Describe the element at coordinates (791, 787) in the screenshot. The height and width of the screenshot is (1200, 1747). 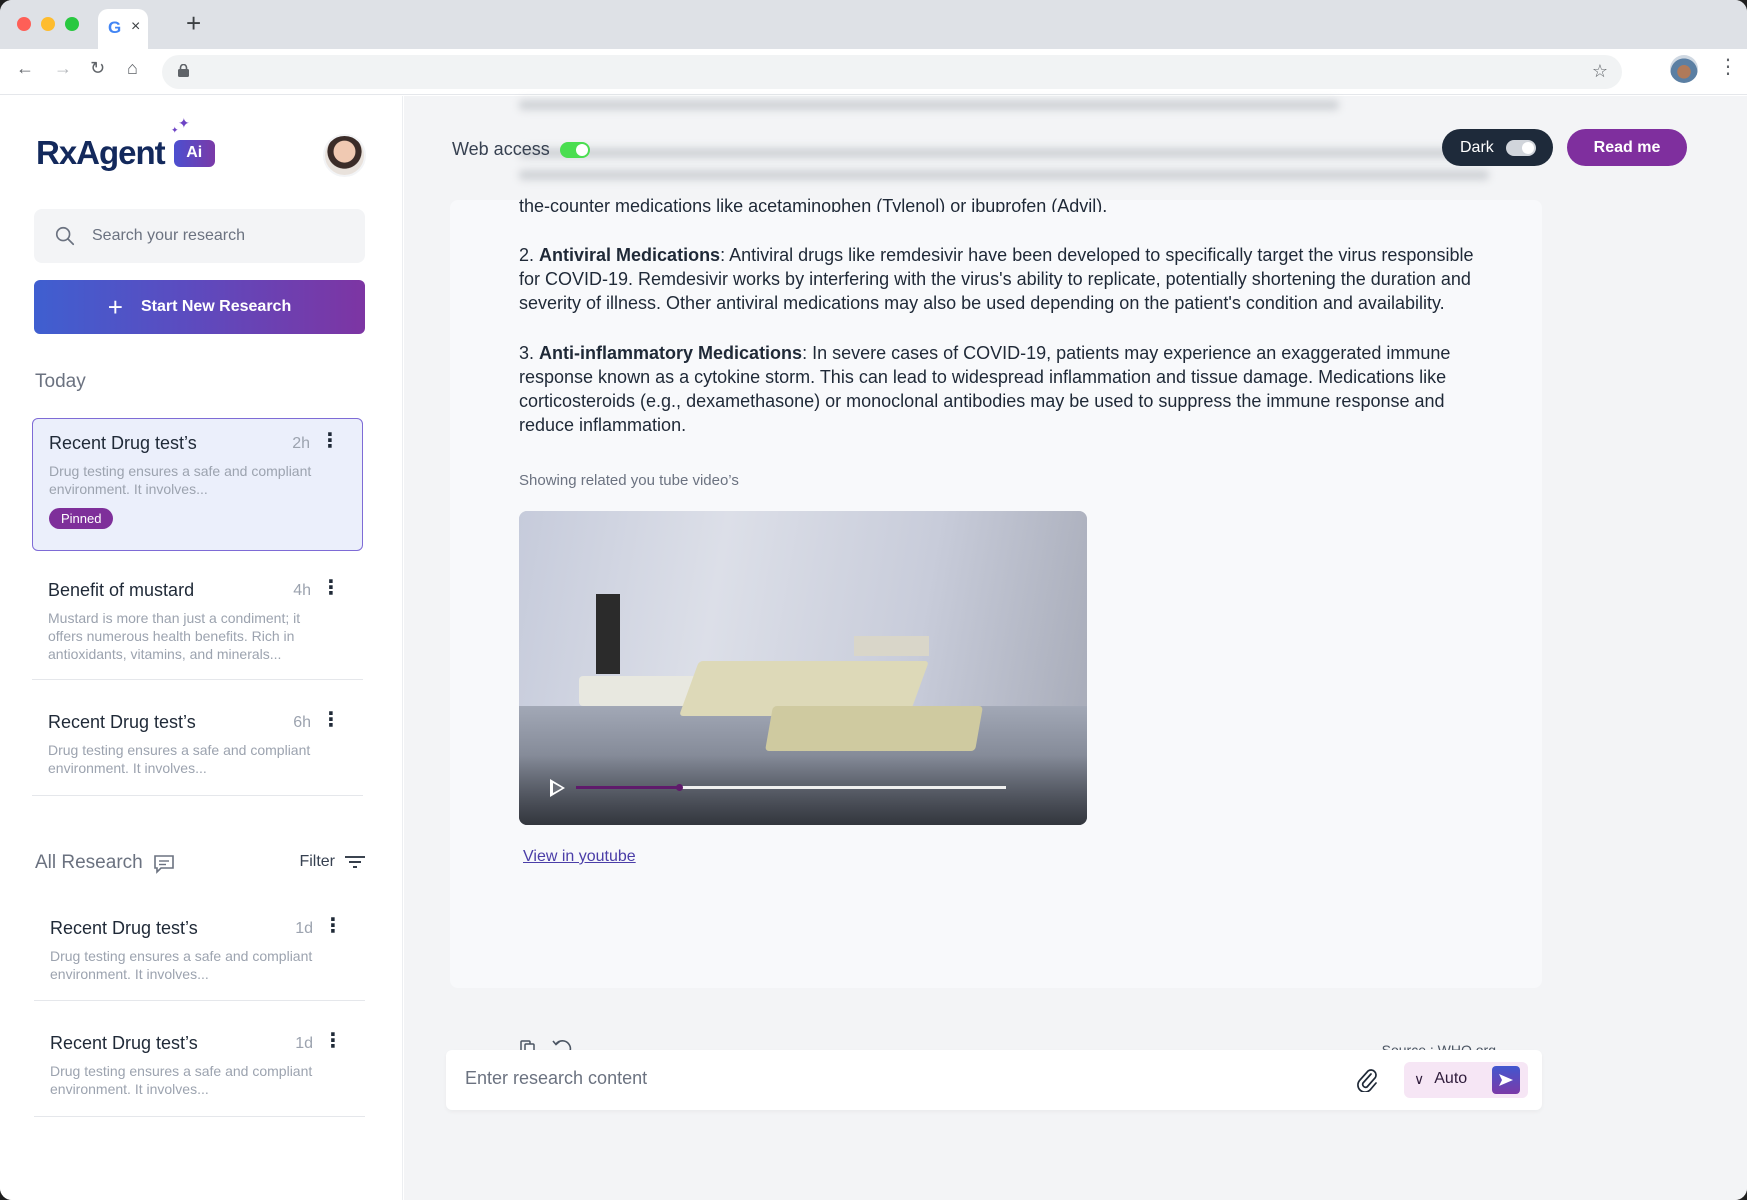
I see `video-progress-bar` at that location.